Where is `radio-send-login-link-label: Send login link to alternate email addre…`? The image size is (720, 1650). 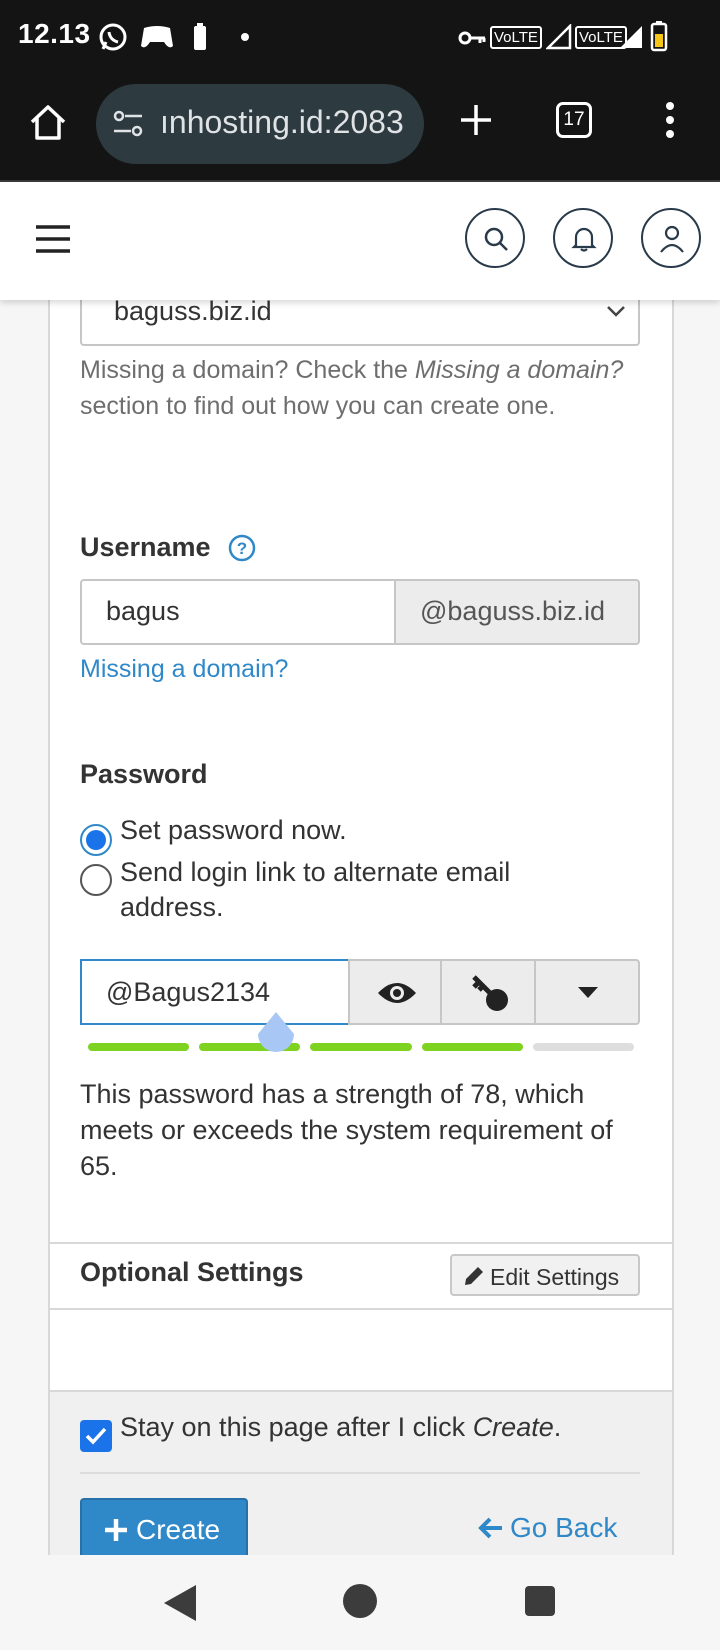 radio-send-login-link-label: Send login link to alternate email addre… is located at coordinates (355, 890).